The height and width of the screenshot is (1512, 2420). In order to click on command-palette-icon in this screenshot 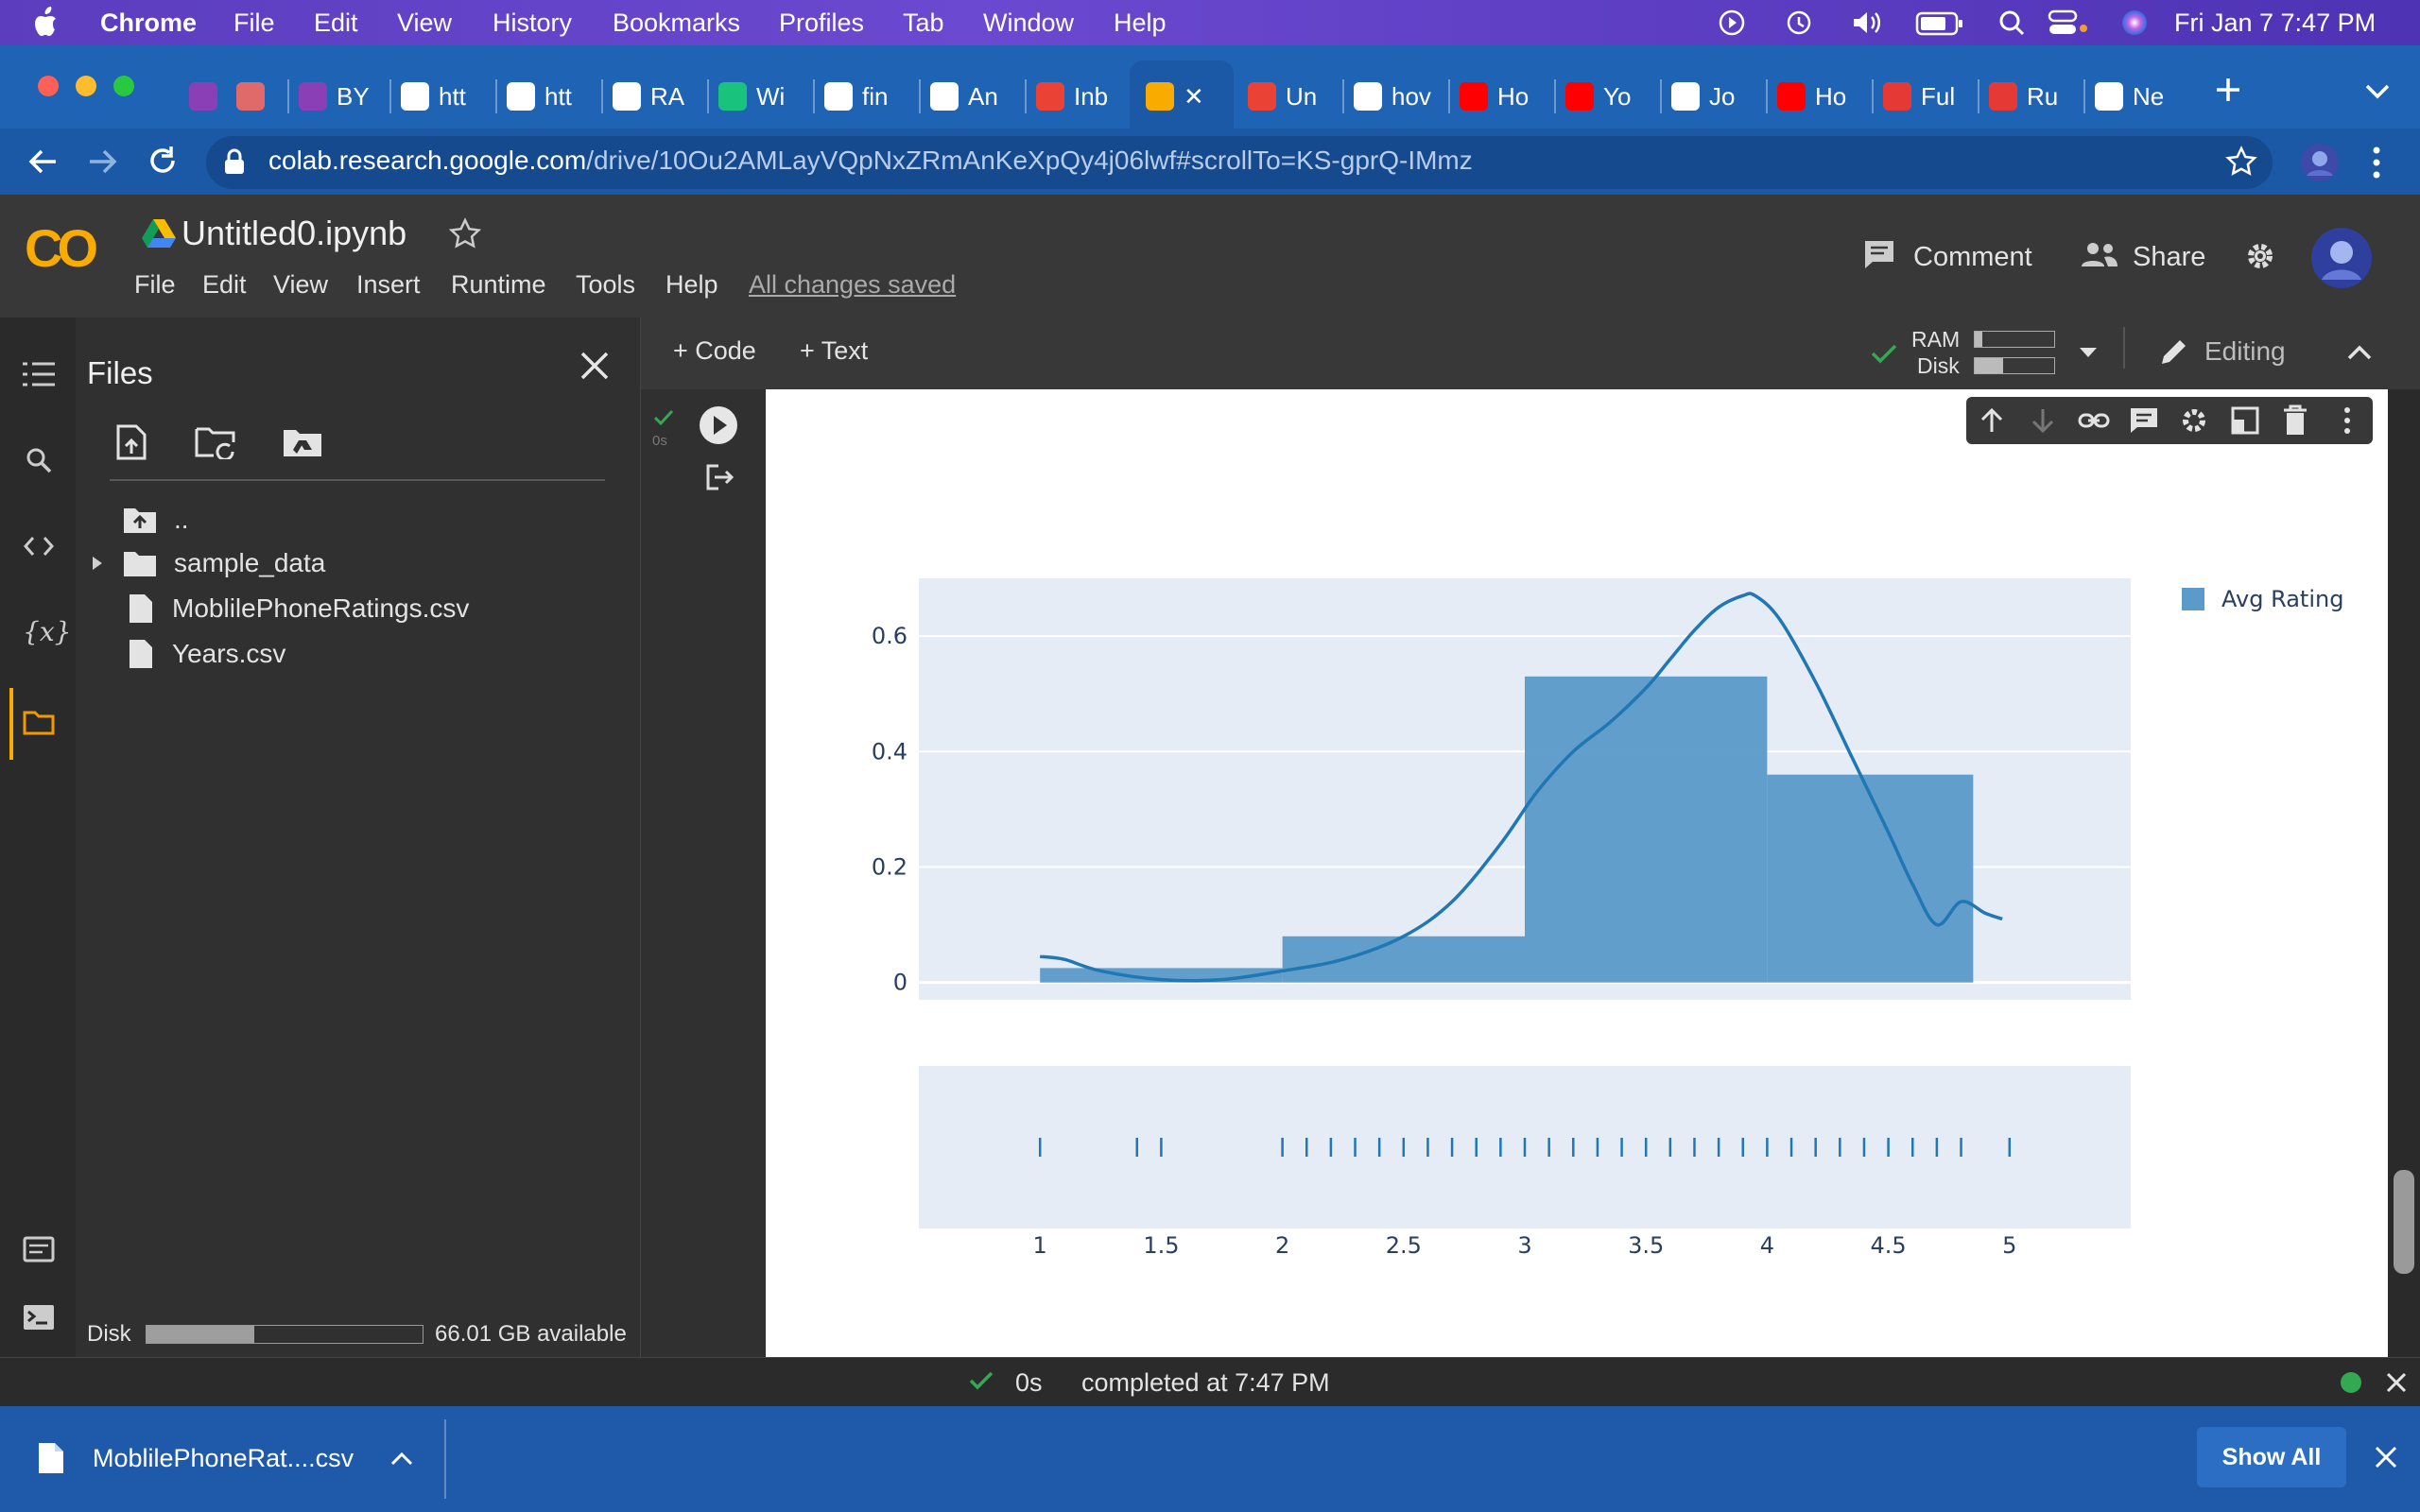, I will do `click(39, 1249)`.